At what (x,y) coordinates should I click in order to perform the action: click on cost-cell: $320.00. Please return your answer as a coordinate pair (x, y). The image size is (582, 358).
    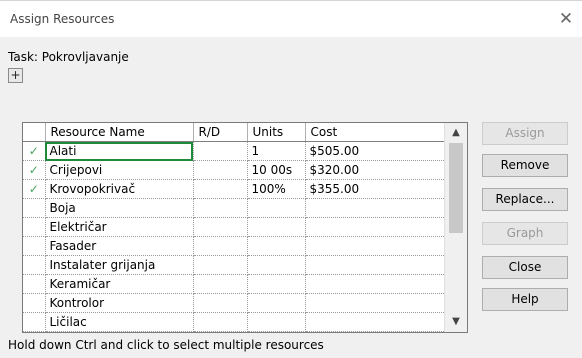
    Looking at the image, I should click on (375, 170).